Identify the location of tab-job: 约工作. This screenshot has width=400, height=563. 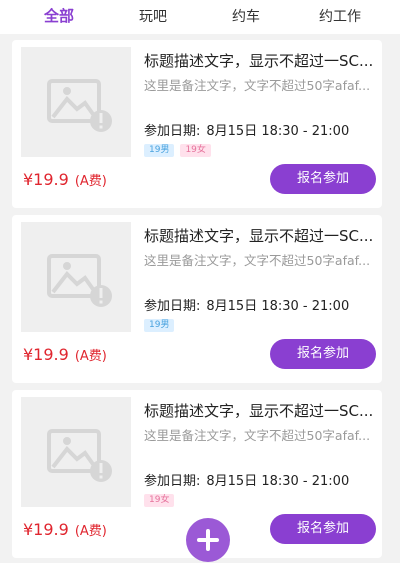
(340, 16).